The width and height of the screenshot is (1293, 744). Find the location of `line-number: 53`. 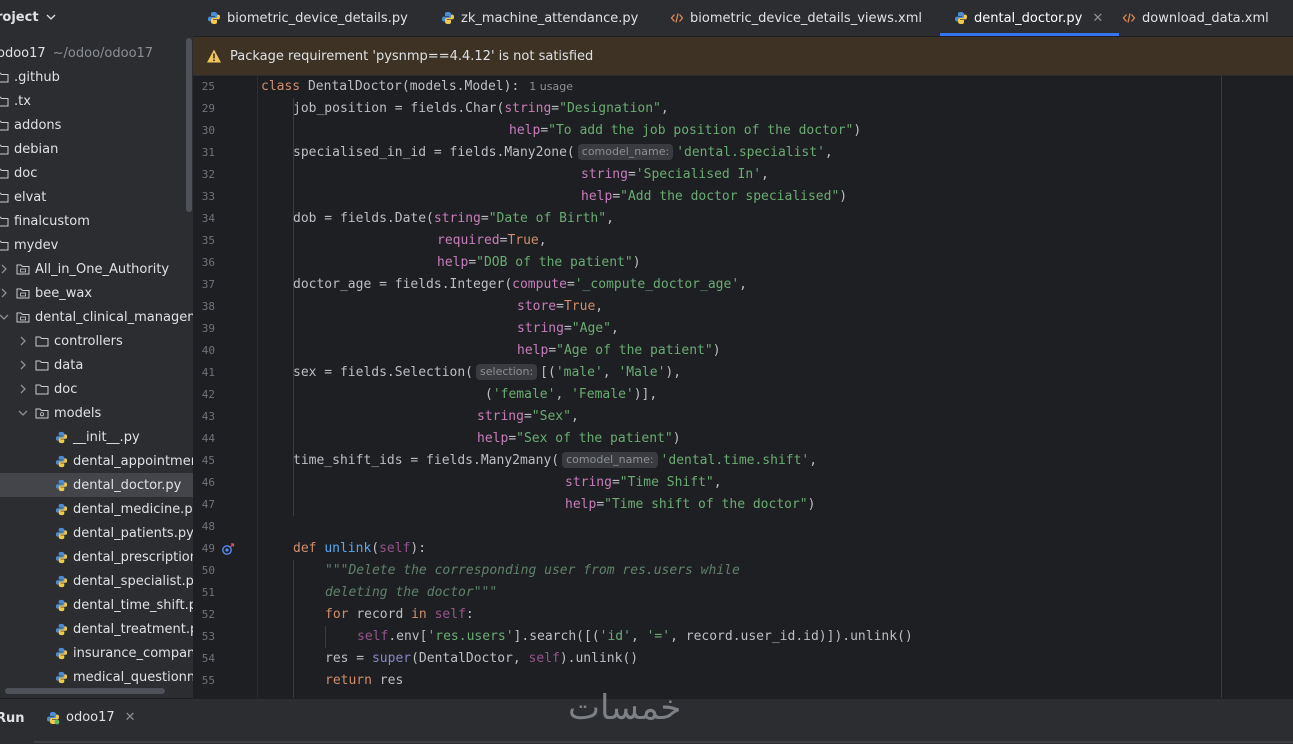

line-number: 53 is located at coordinates (208, 636).